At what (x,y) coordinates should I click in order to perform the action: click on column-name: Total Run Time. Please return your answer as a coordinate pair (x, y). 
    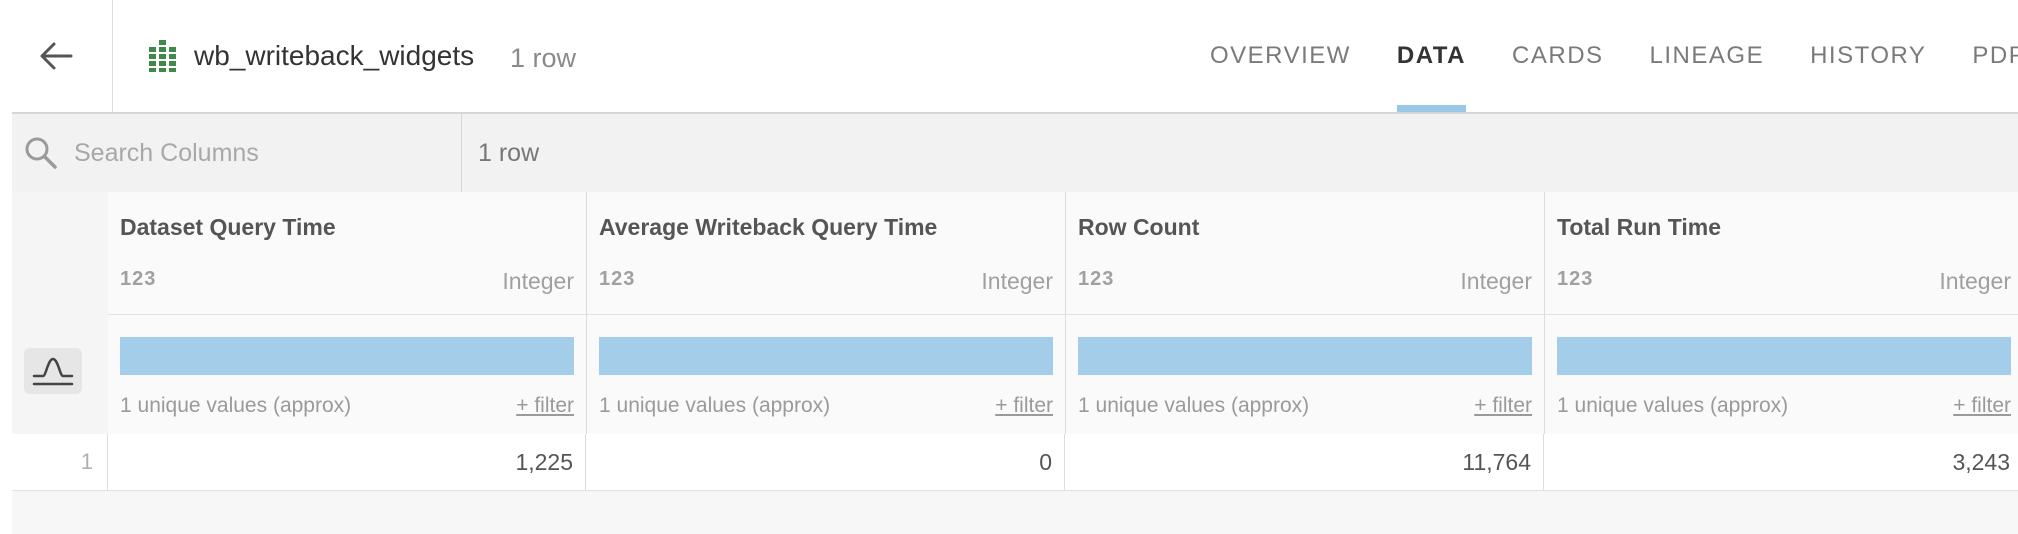
    Looking at the image, I should click on (1639, 227).